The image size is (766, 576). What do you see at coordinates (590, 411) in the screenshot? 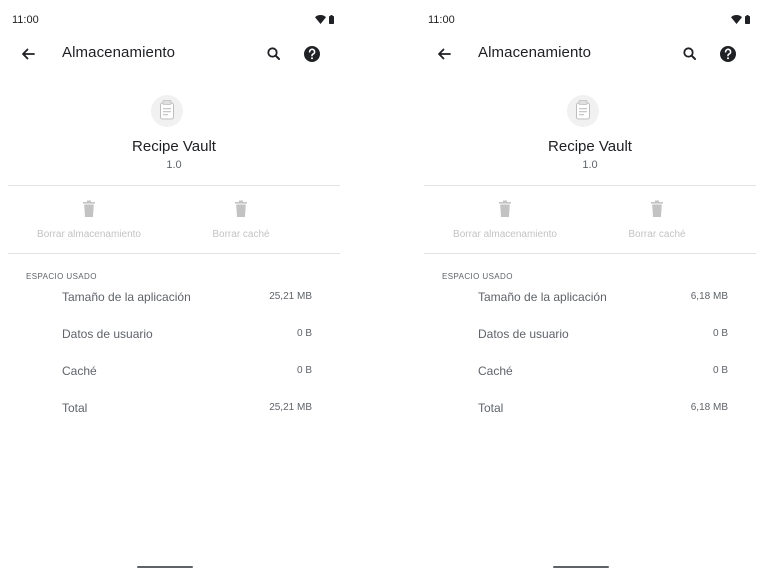
I see `storage-row-total: Total 6,18 MB` at bounding box center [590, 411].